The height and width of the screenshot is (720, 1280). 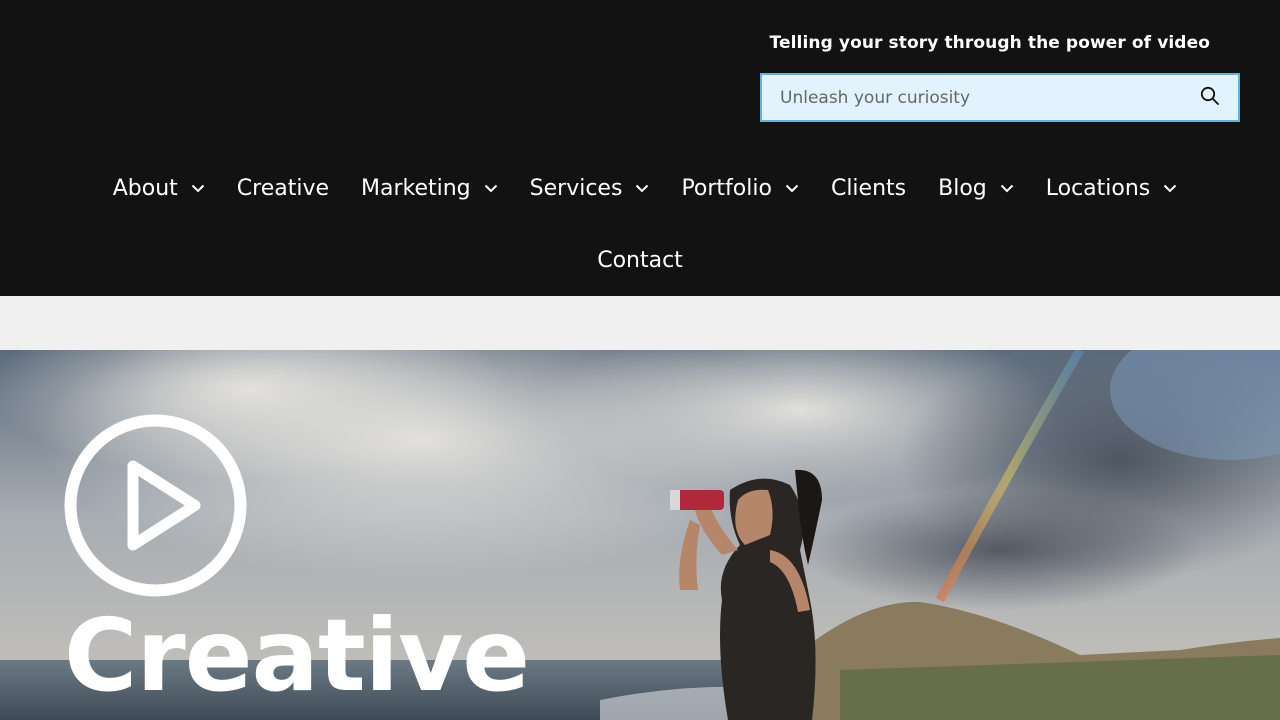 What do you see at coordinates (640, 323) in the screenshot?
I see `spacer-strip` at bounding box center [640, 323].